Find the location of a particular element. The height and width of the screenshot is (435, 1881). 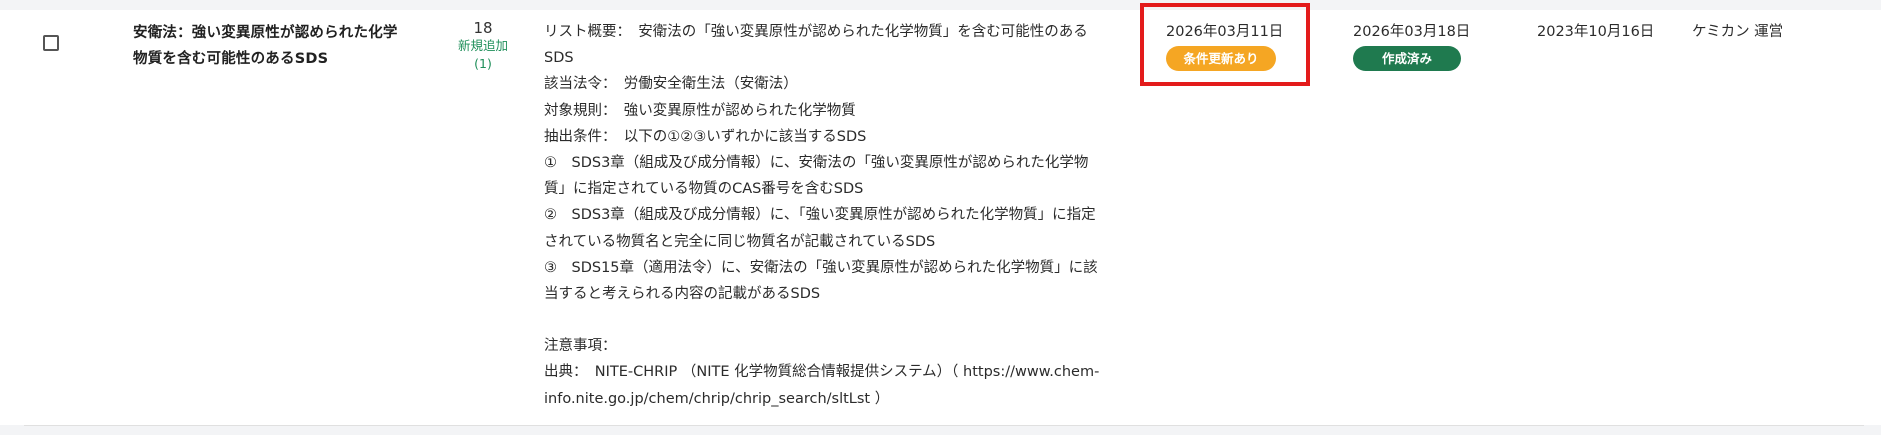

overview-line: 該当法令： 労働安全衛生法（安衛法） is located at coordinates (671, 84).